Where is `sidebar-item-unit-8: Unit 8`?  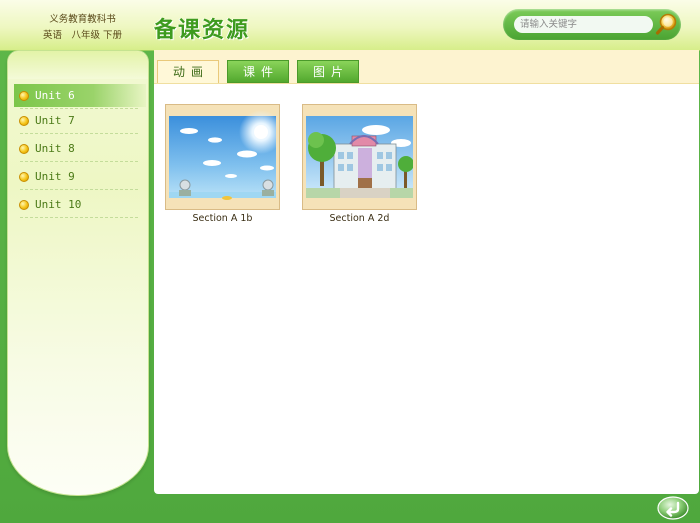 sidebar-item-unit-8: Unit 8 is located at coordinates (80, 148).